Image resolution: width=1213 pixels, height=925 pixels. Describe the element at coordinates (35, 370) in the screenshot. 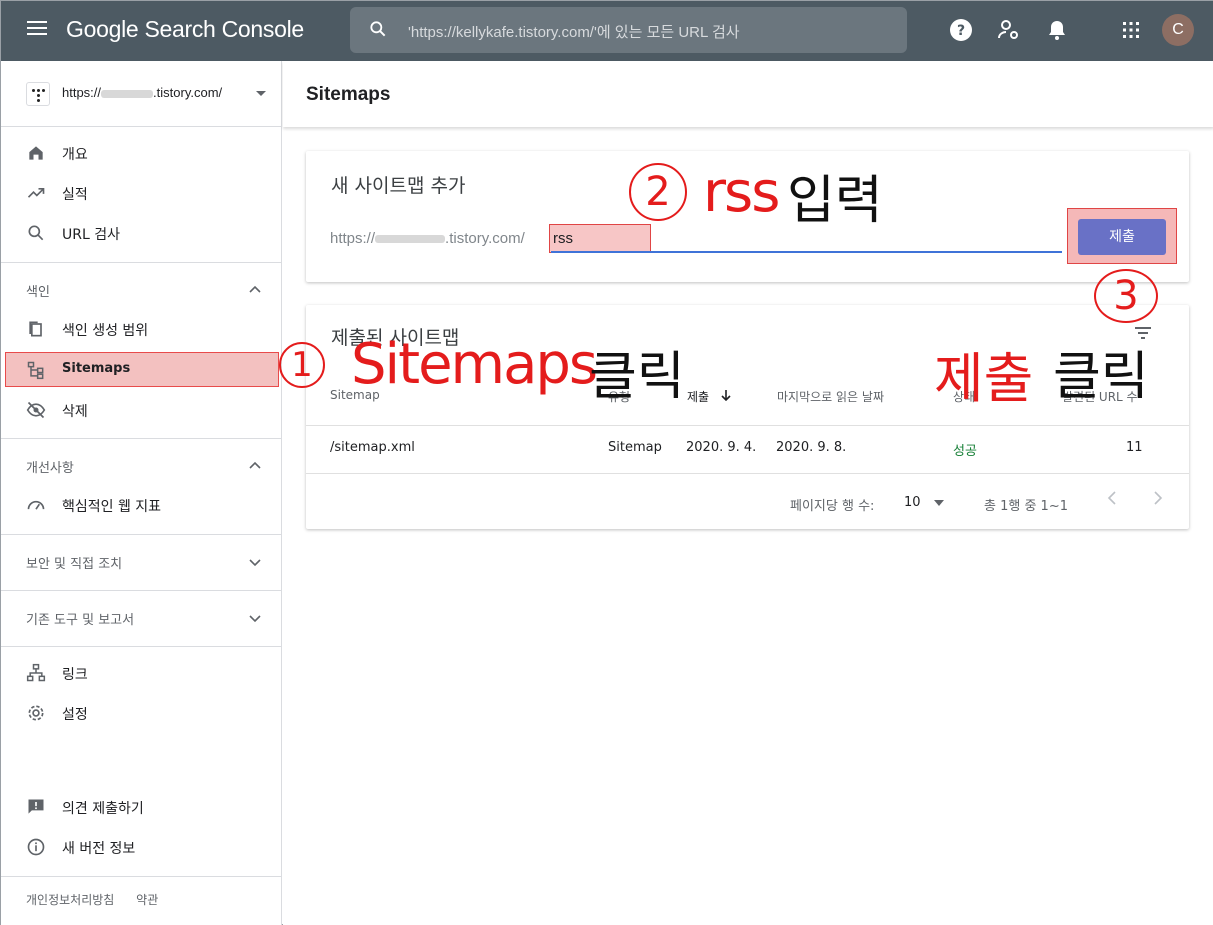

I see `sitemap-icon` at that location.